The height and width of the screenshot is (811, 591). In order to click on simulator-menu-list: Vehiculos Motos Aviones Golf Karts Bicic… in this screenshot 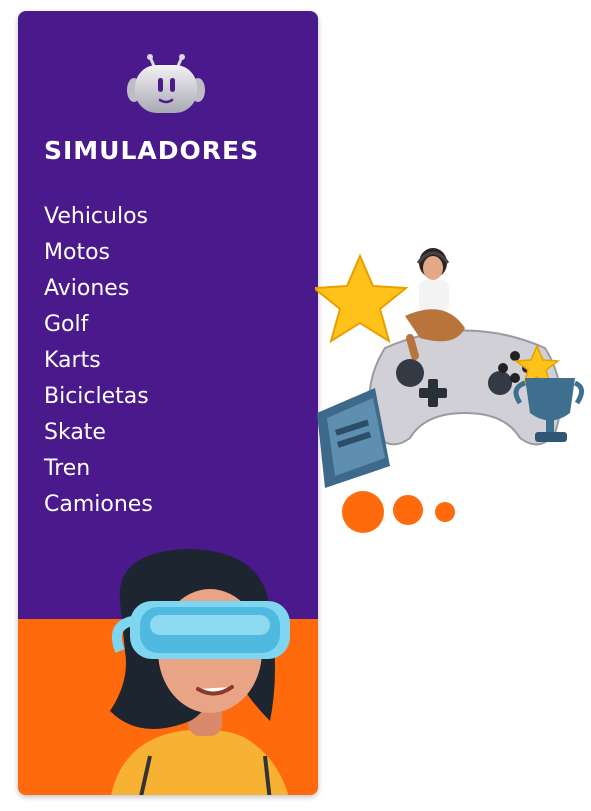, I will do `click(98, 361)`.